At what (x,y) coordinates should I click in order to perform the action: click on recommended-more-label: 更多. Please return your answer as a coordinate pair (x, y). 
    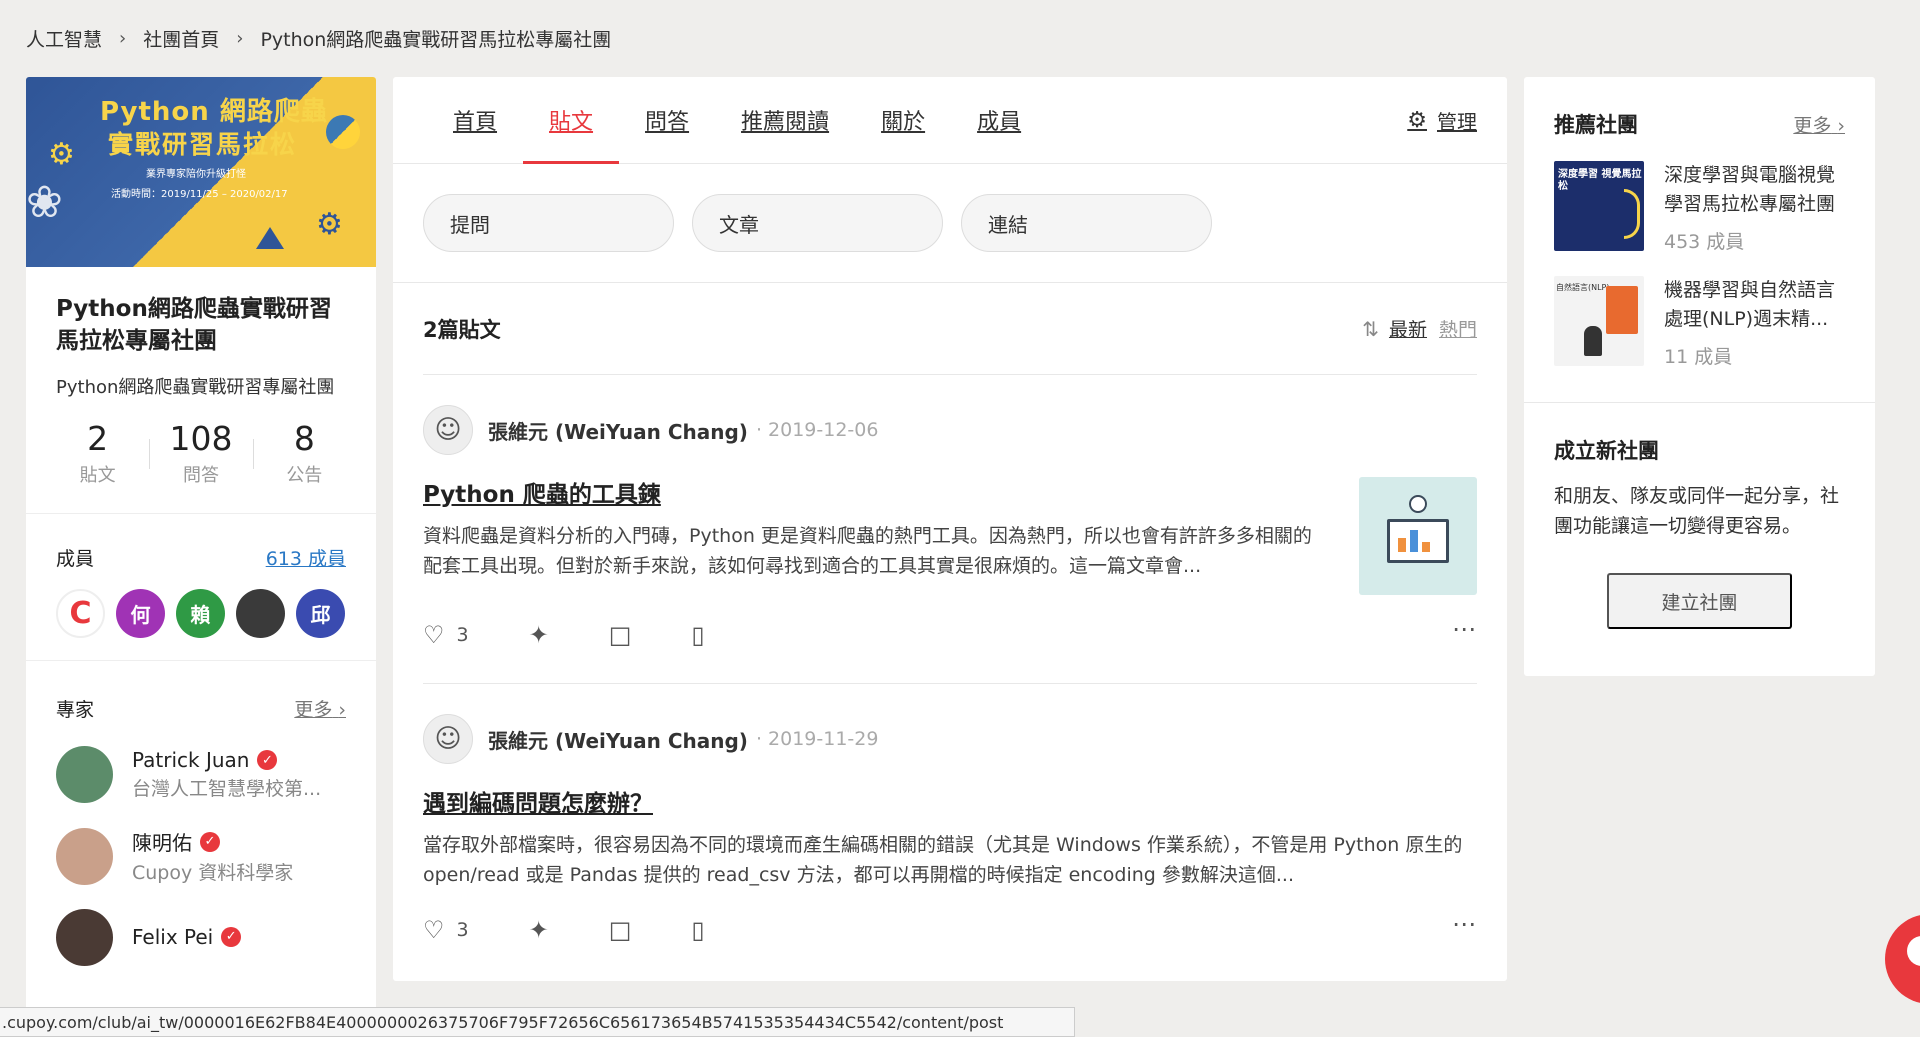
    Looking at the image, I should click on (1812, 125).